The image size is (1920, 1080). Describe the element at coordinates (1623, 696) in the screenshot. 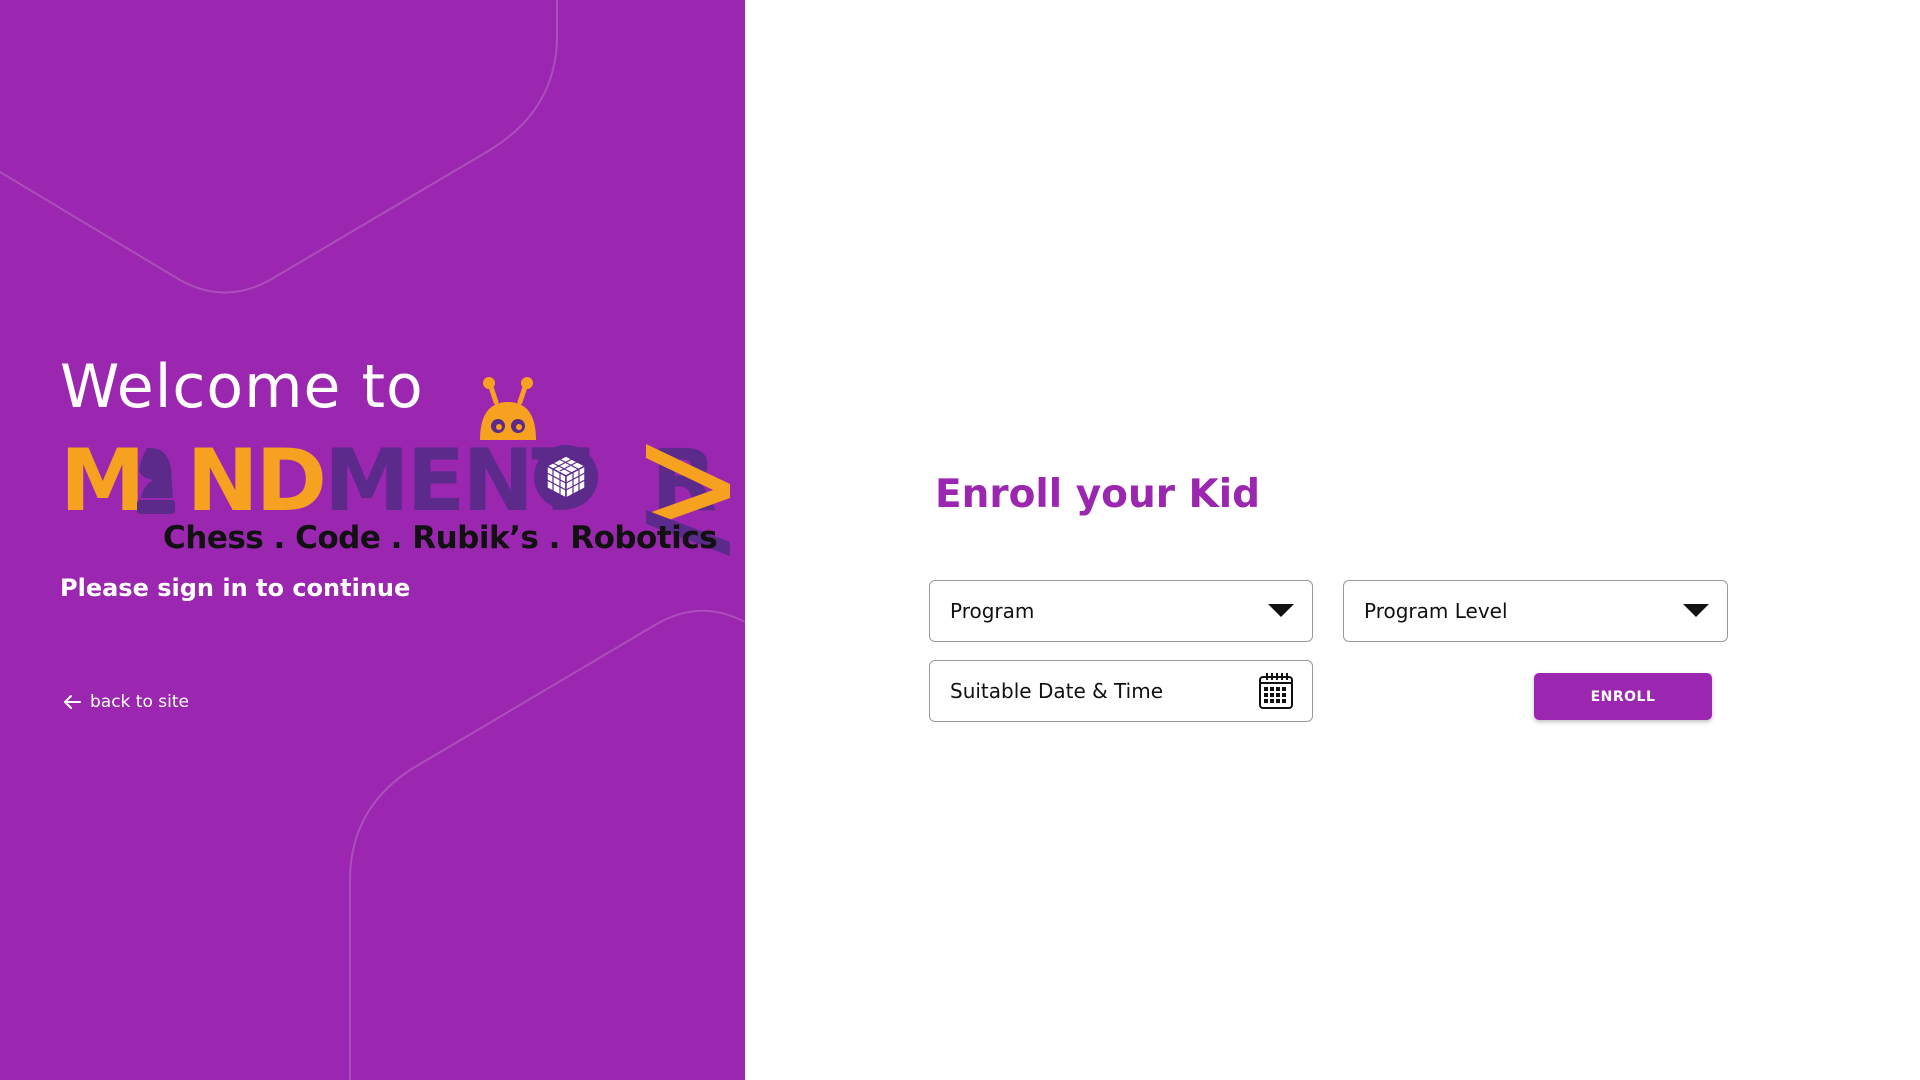

I see `enroll-button: ENROLL` at that location.